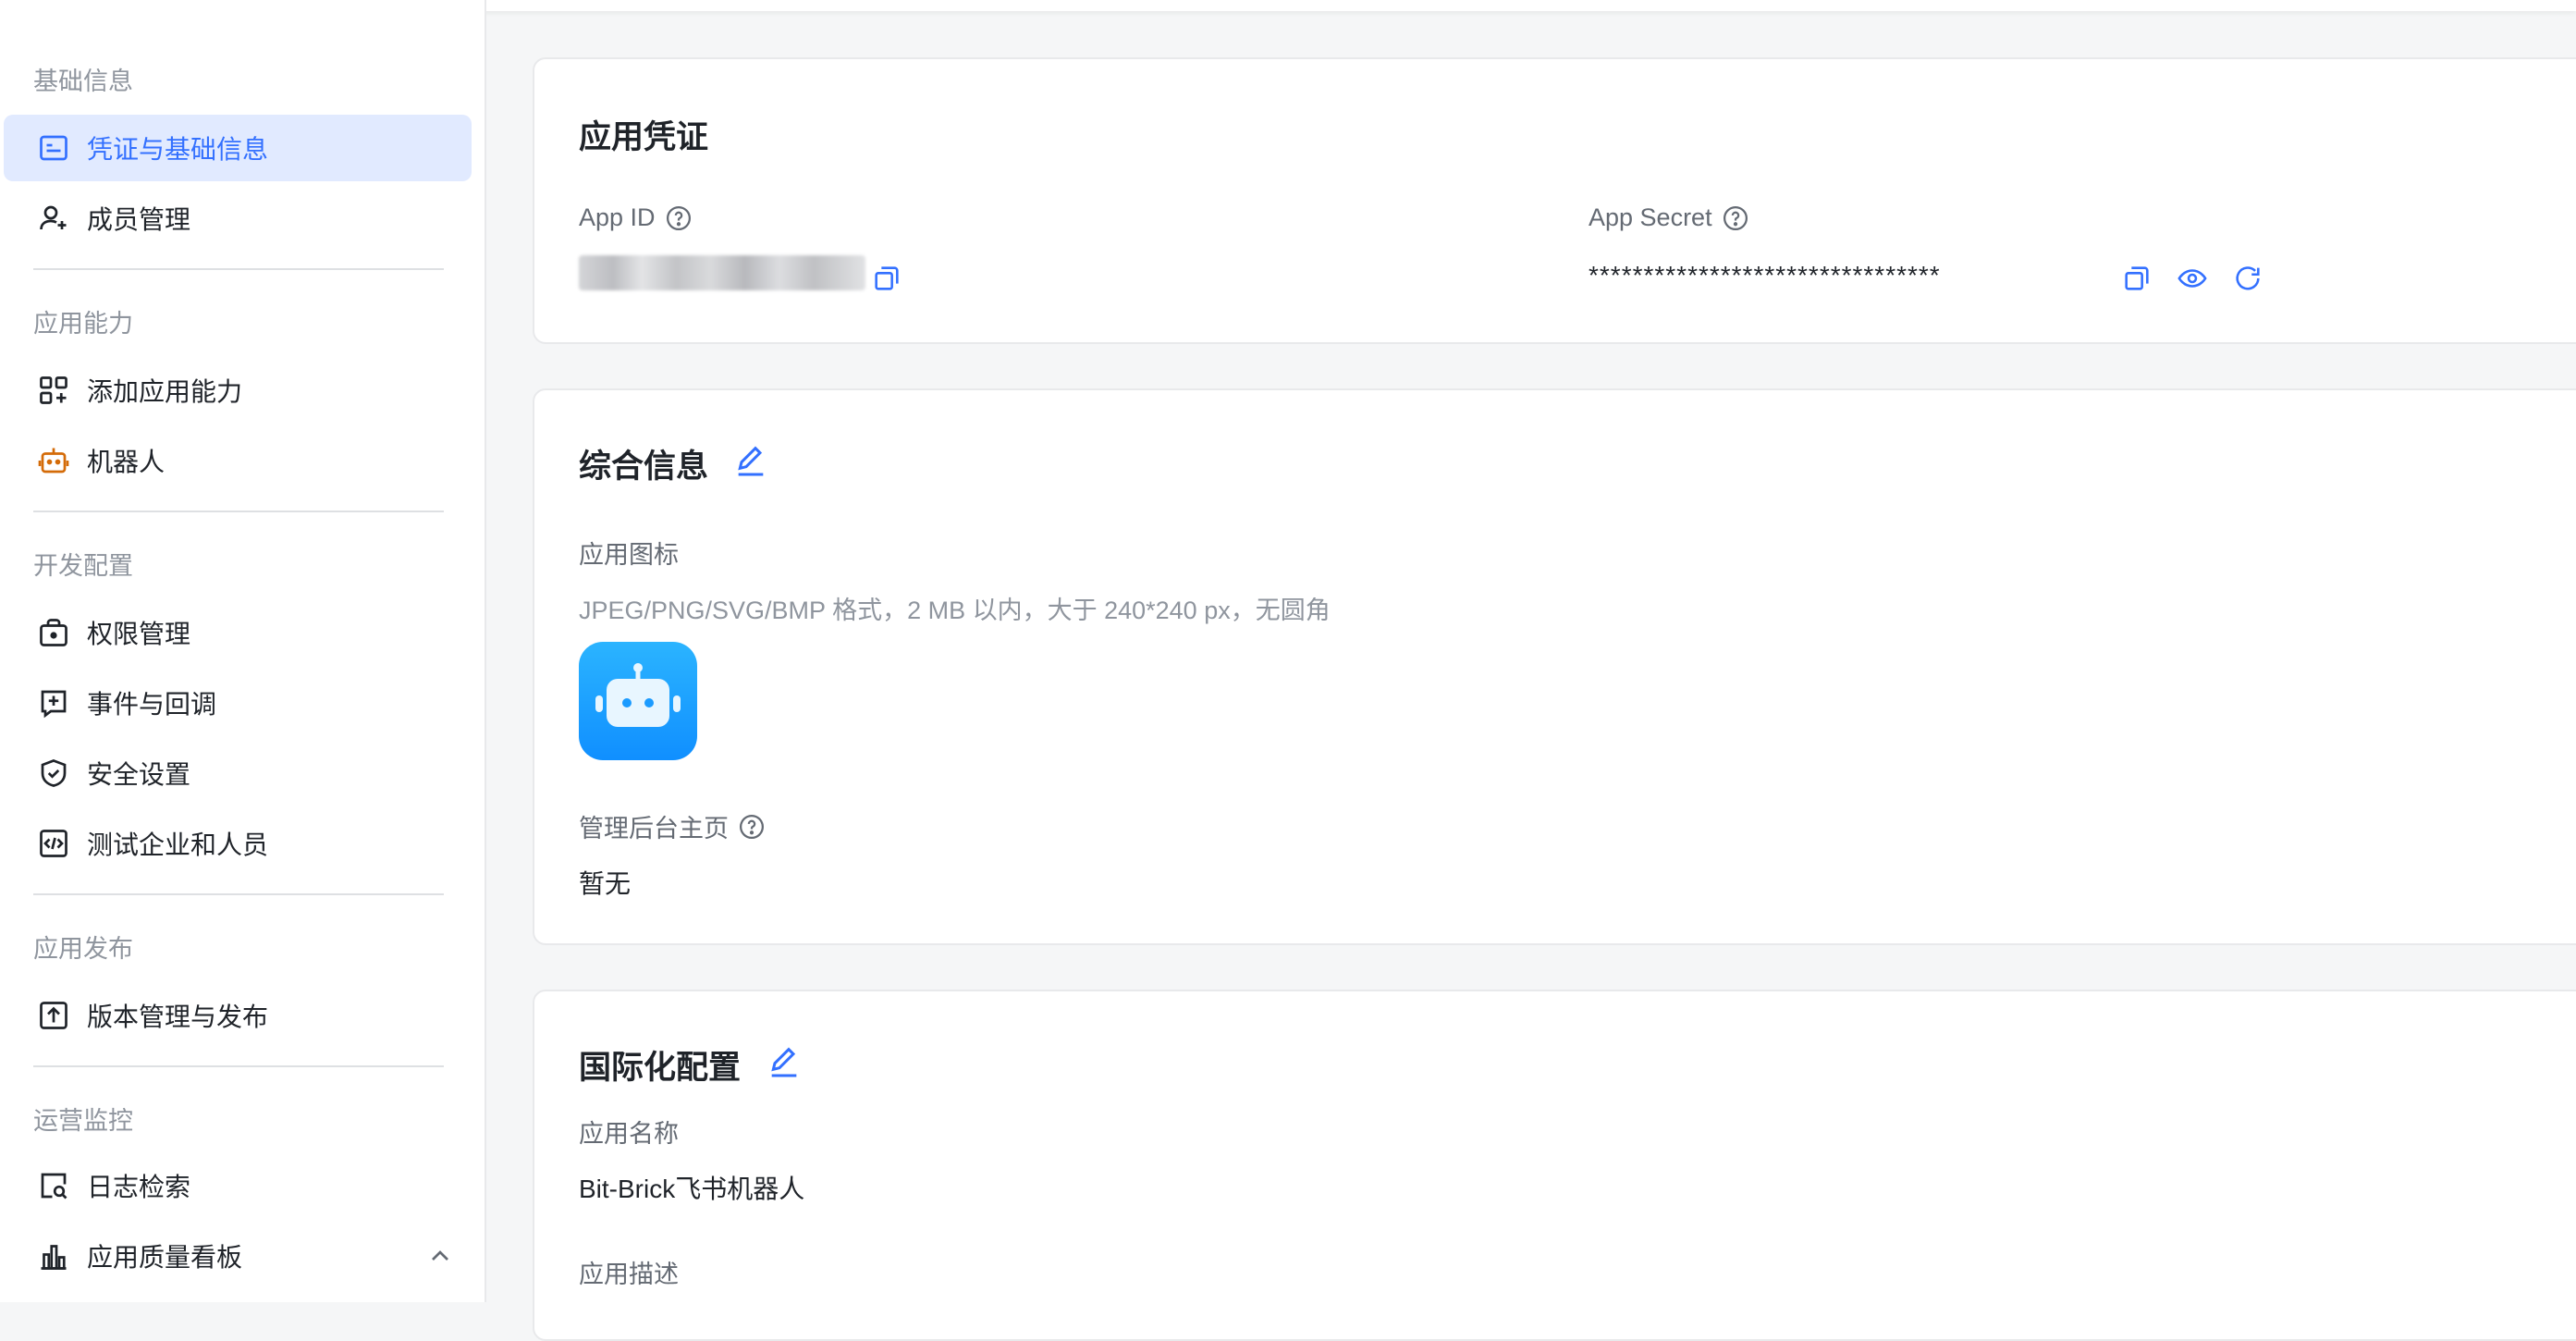 This screenshot has width=2576, height=1341. I want to click on section-title-basic: 基础信息, so click(83, 81).